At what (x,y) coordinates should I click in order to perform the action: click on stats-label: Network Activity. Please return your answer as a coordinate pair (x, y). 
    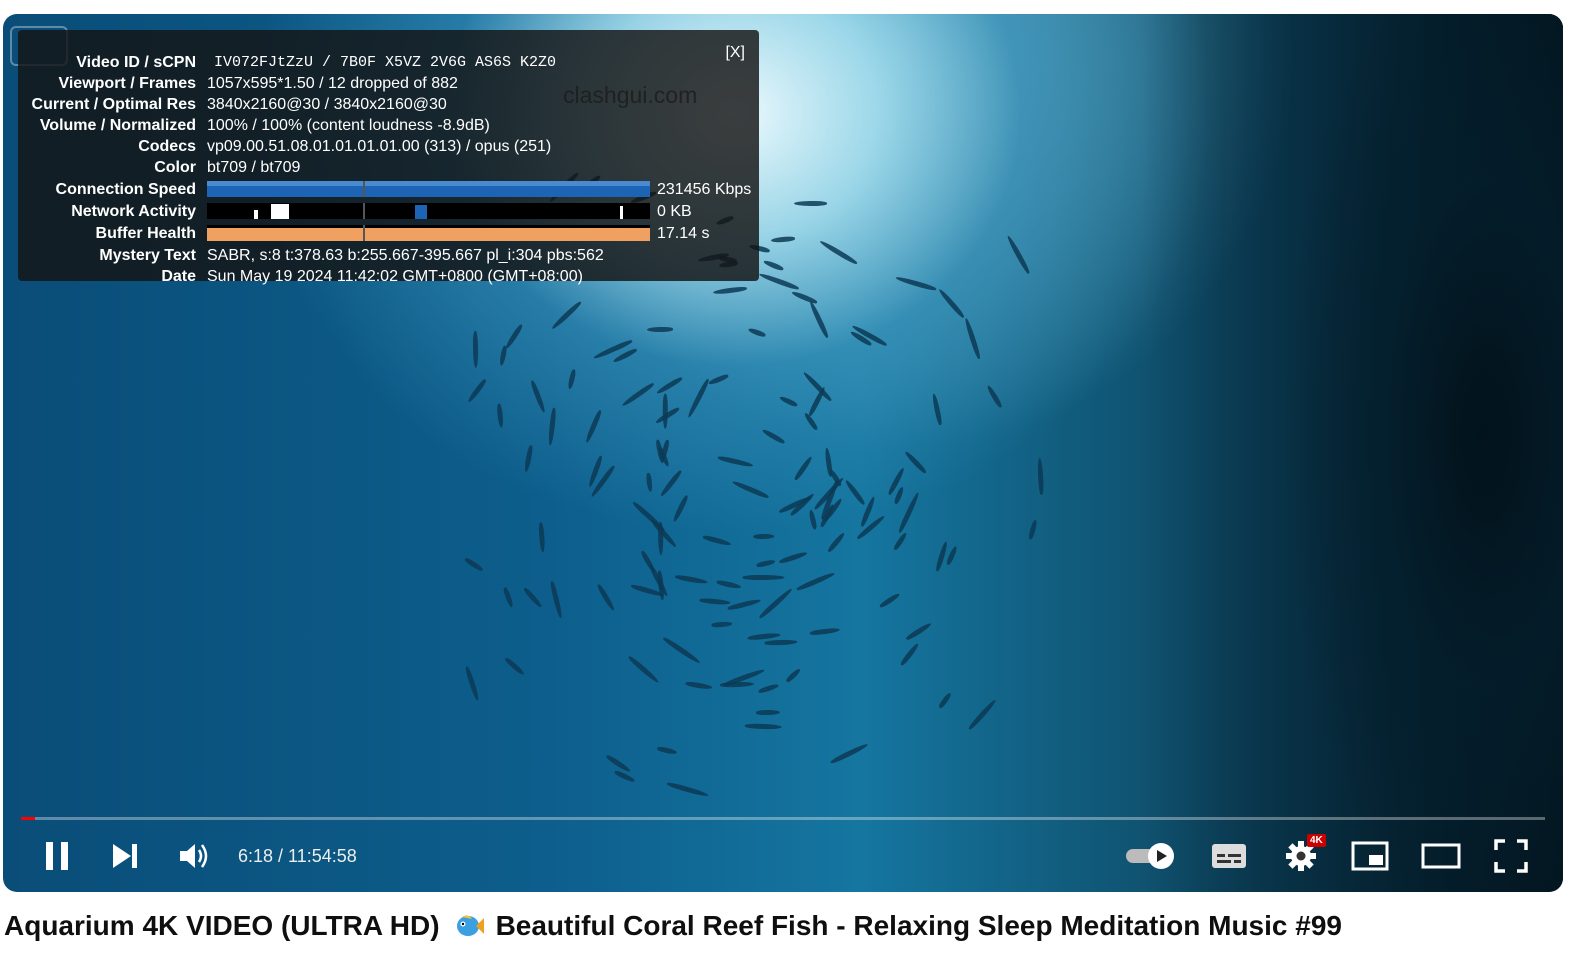
    Looking at the image, I should click on (133, 211).